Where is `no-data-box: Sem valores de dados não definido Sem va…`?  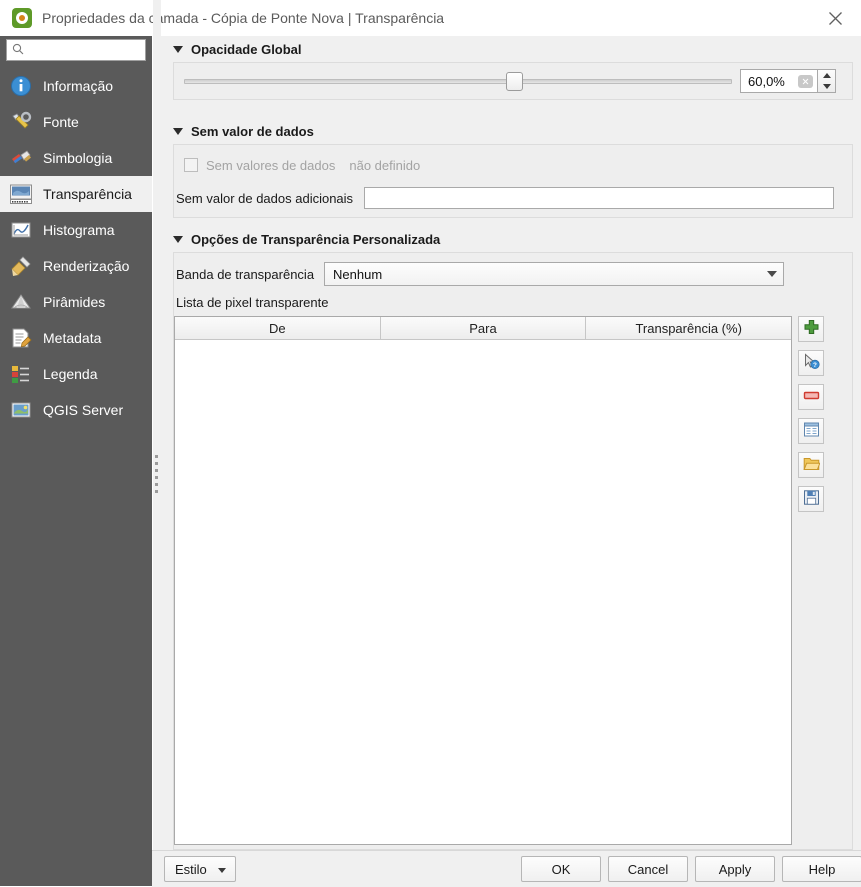
no-data-box: Sem valores de dados não definido Sem va… is located at coordinates (513, 181).